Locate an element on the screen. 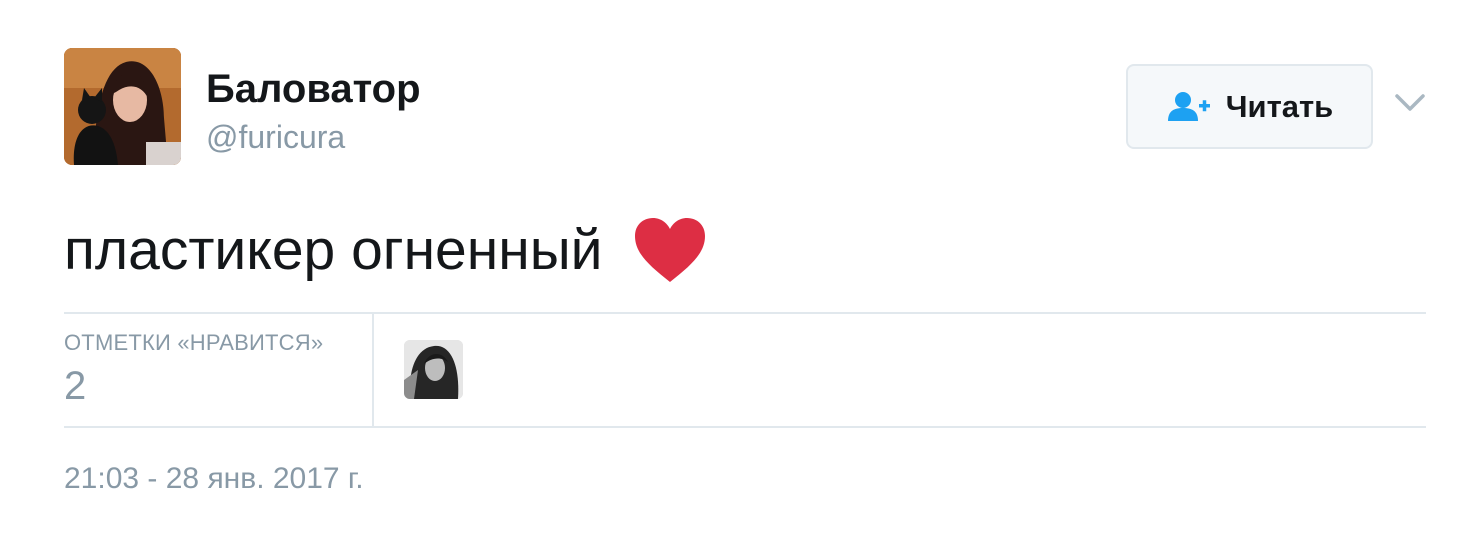  liker-avatar-image is located at coordinates (433, 369).